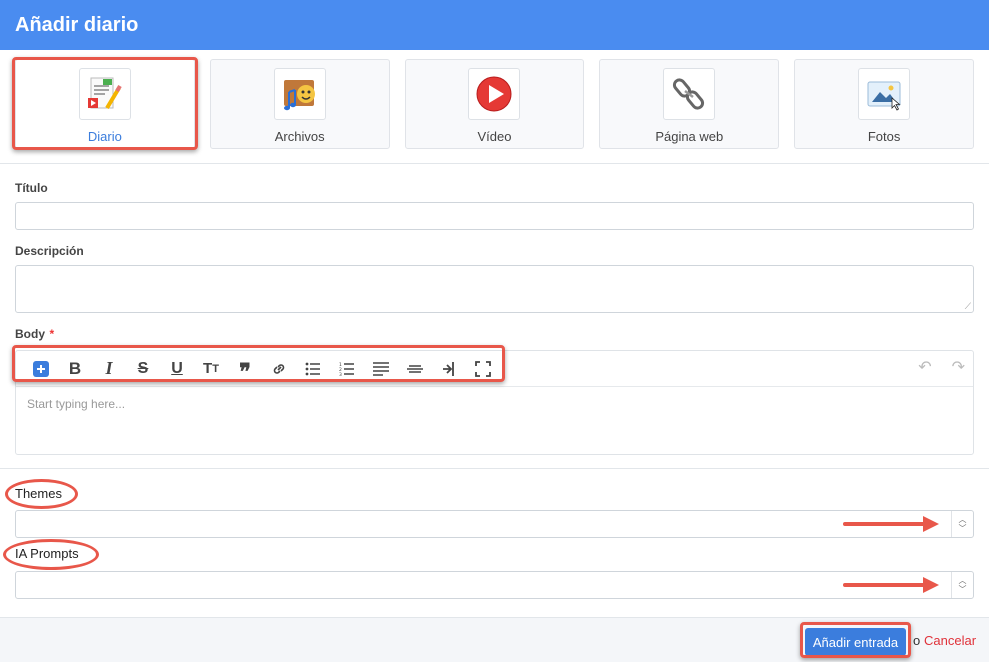 This screenshot has height=662, width=989. Describe the element at coordinates (855, 642) in the screenshot. I see `submit-button: Añadir entrada` at that location.